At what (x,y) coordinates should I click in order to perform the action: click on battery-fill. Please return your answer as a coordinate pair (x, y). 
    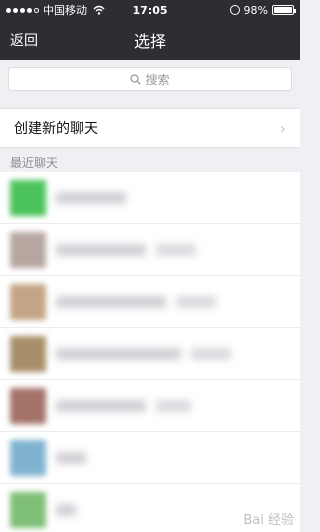
    Looking at the image, I should click on (283, 10).